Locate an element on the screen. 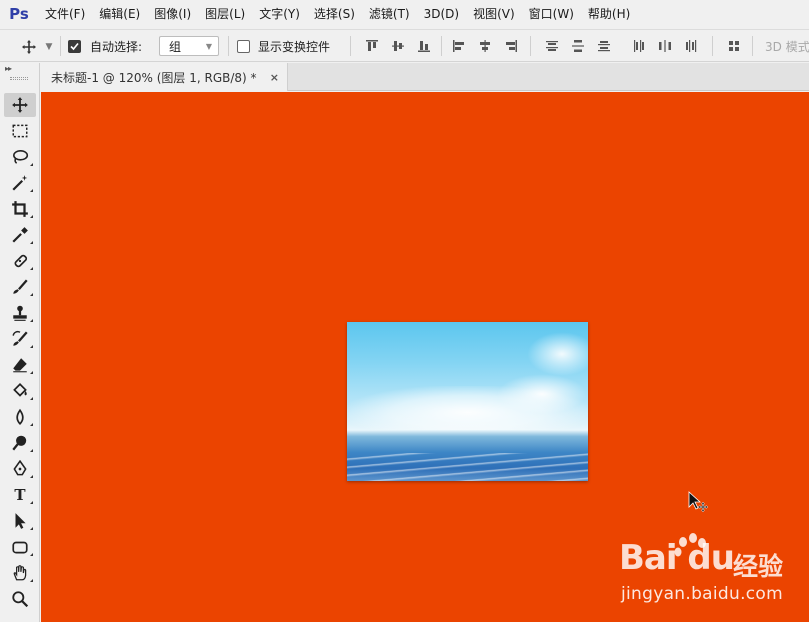 The height and width of the screenshot is (622, 809). zoom-tool is located at coordinates (20, 599).